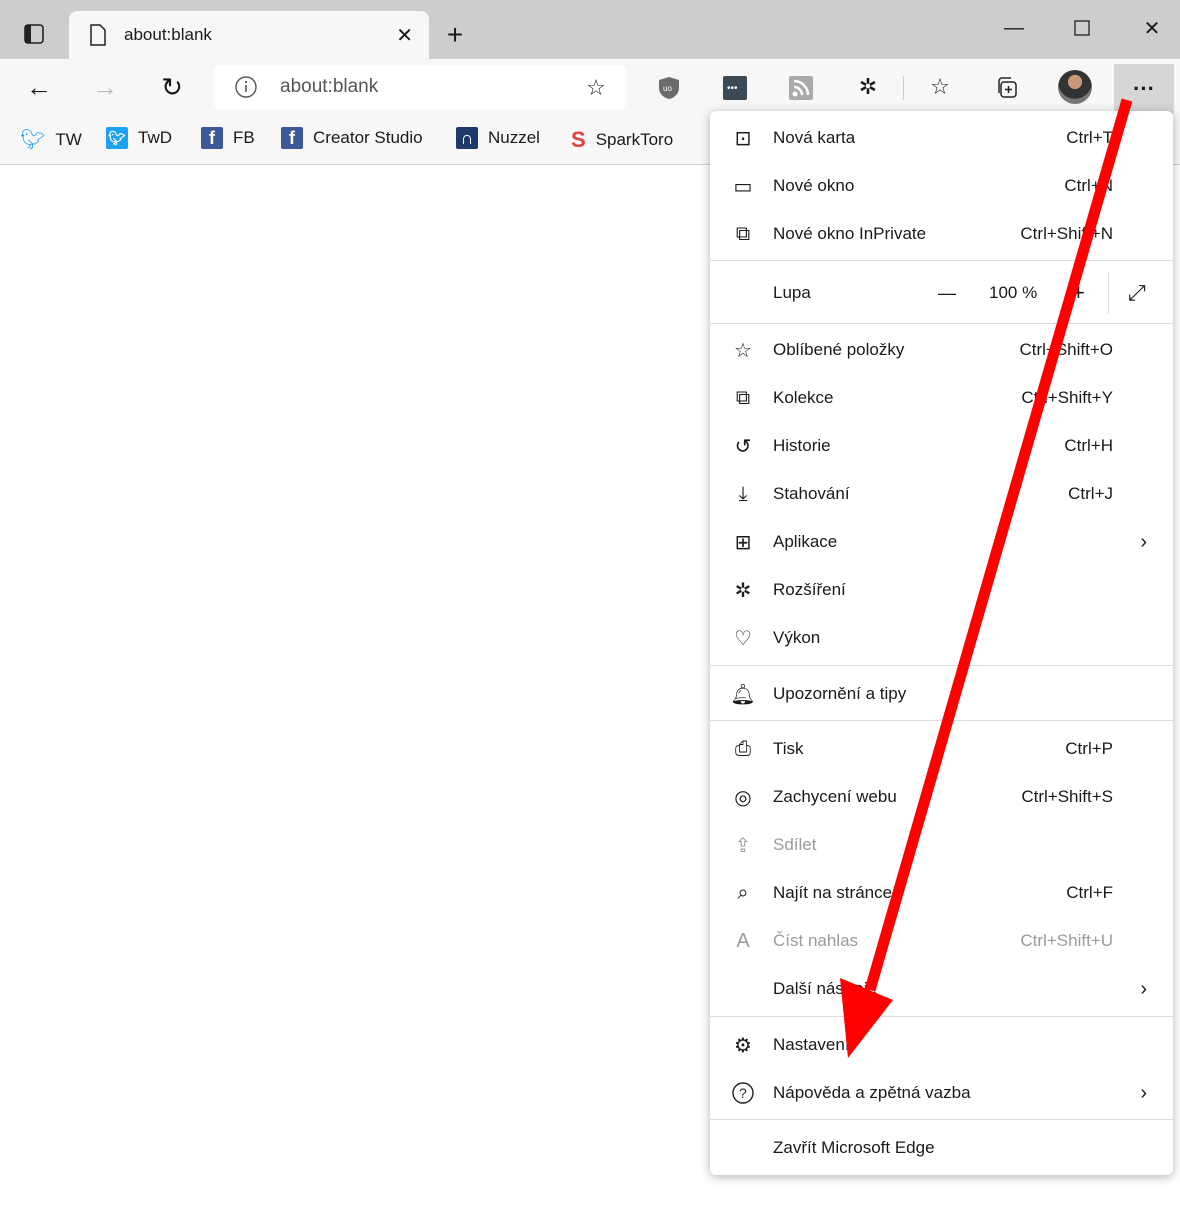 This screenshot has height=1208, width=1180. I want to click on toolbar-divider, so click(903, 88).